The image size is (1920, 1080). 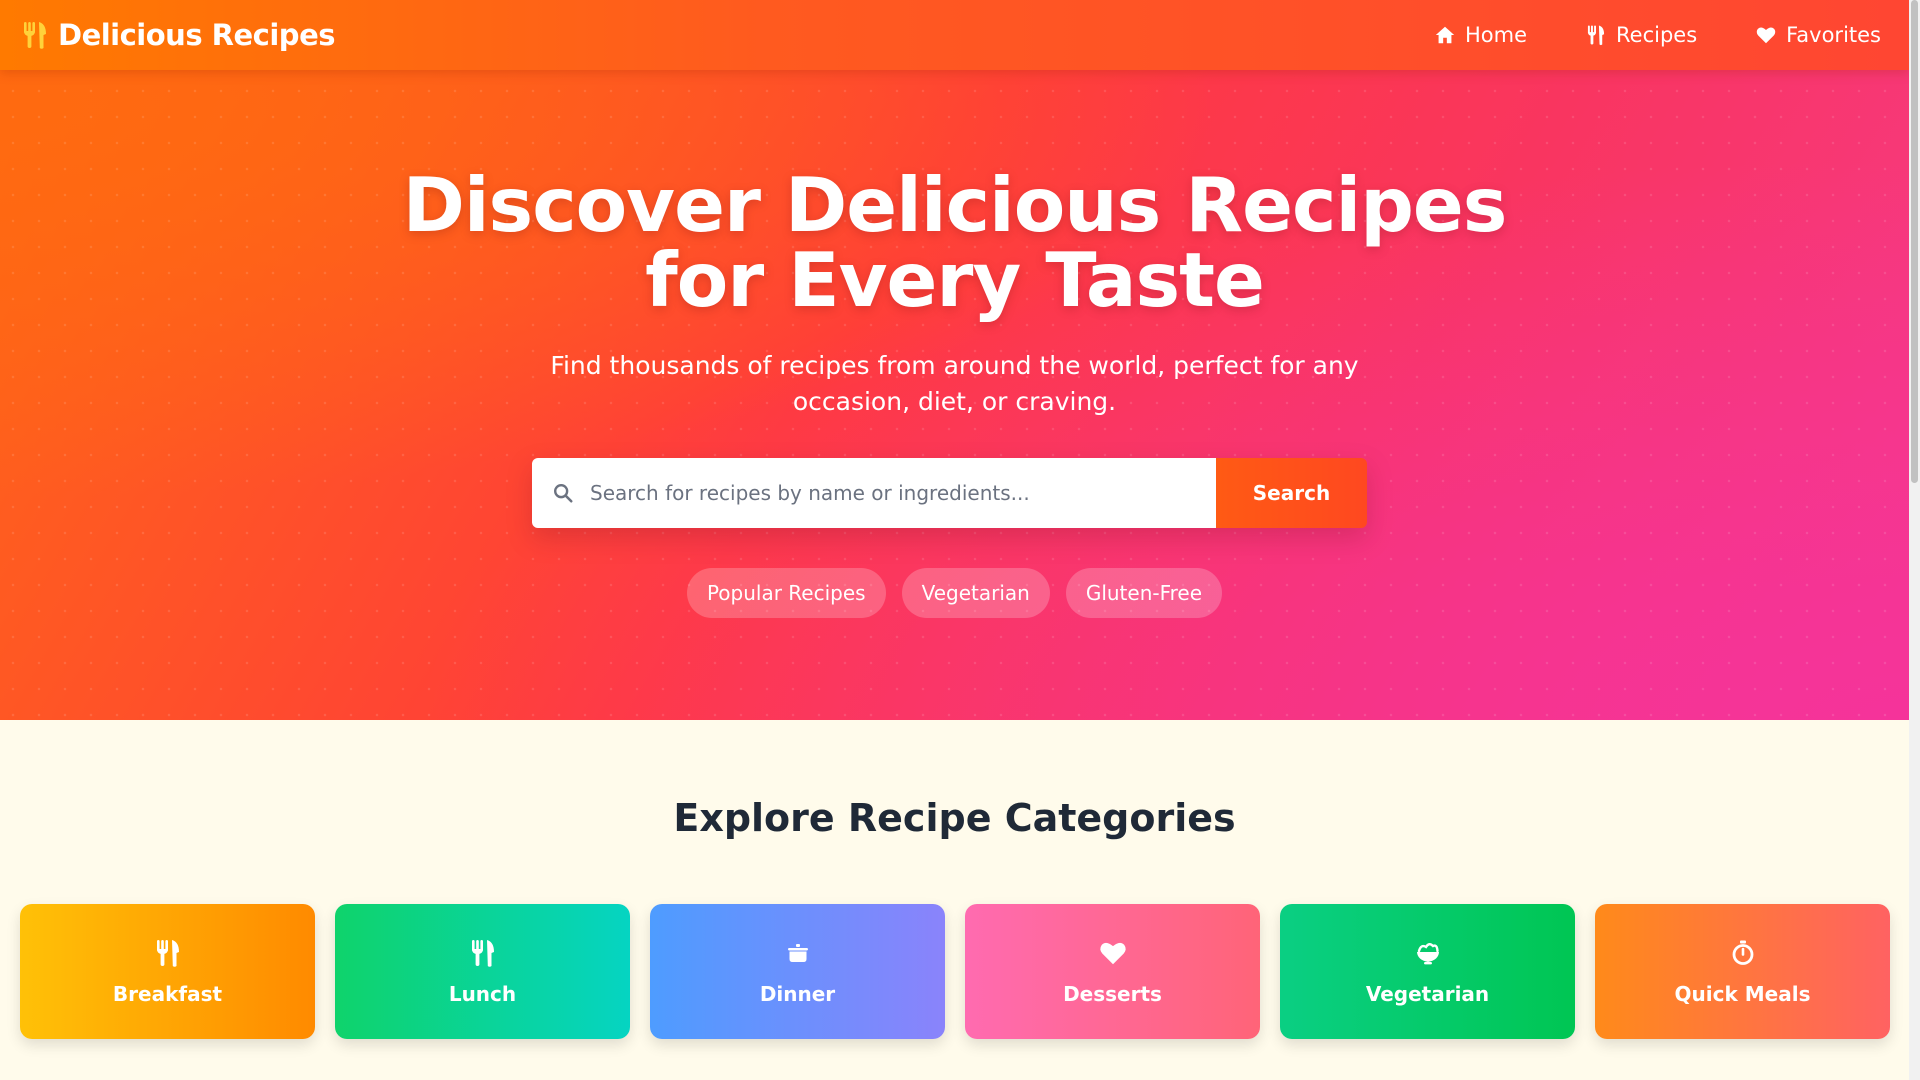 I want to click on brand-title: Delicious Recipes, so click(x=197, y=35).